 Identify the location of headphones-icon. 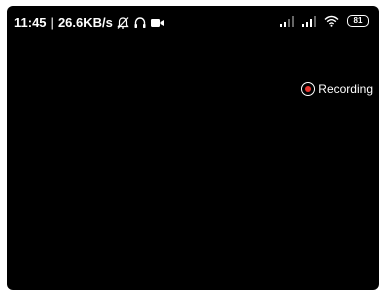
(140, 23).